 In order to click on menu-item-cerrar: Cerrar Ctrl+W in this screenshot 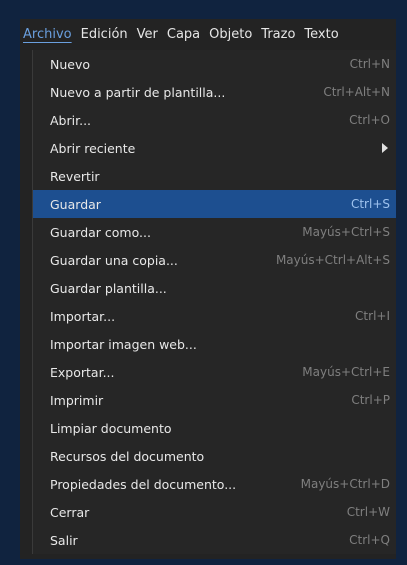, I will do `click(214, 512)`.